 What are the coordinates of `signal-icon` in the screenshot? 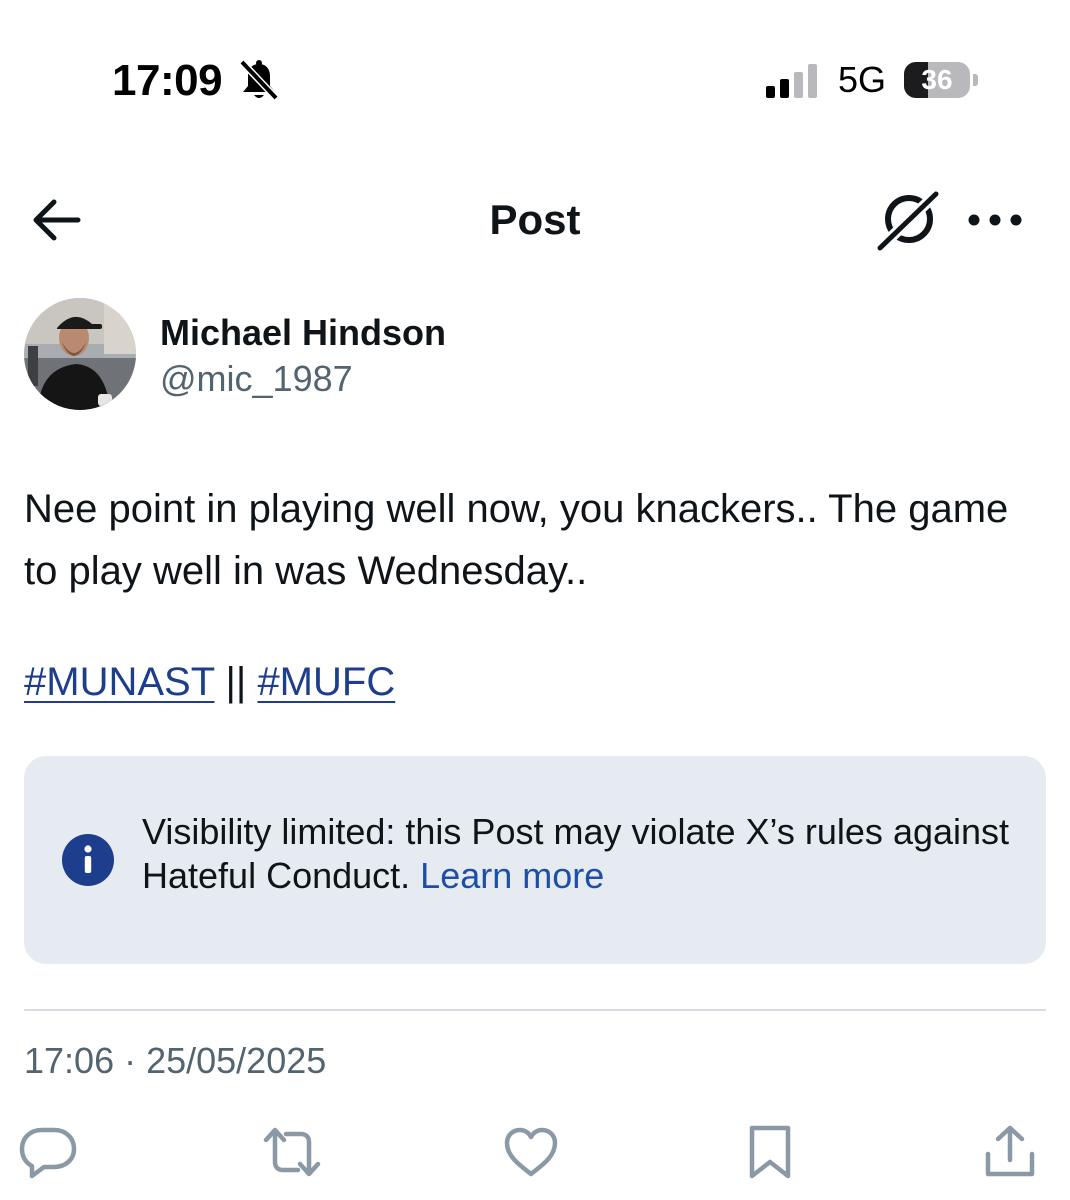 It's located at (791, 81).